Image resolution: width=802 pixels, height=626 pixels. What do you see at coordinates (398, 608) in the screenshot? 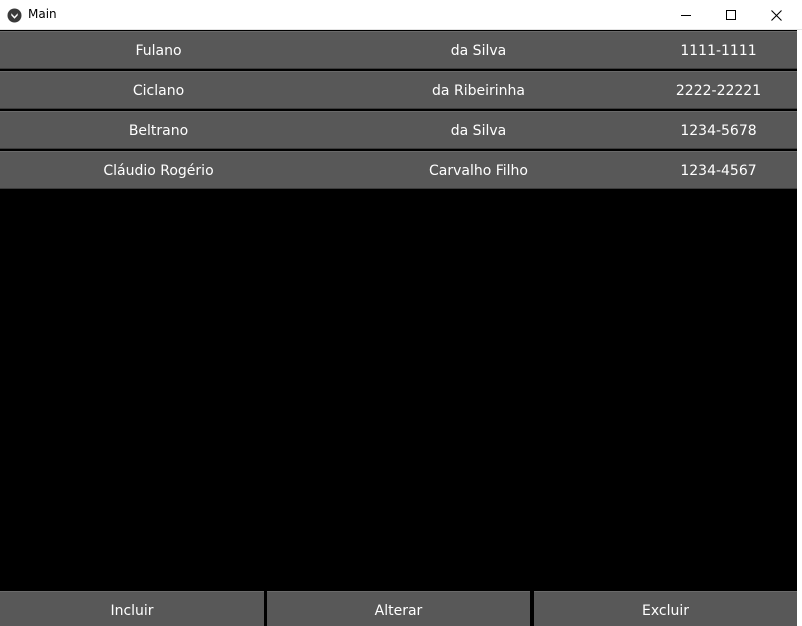
I see `edit-button: Alterar` at bounding box center [398, 608].